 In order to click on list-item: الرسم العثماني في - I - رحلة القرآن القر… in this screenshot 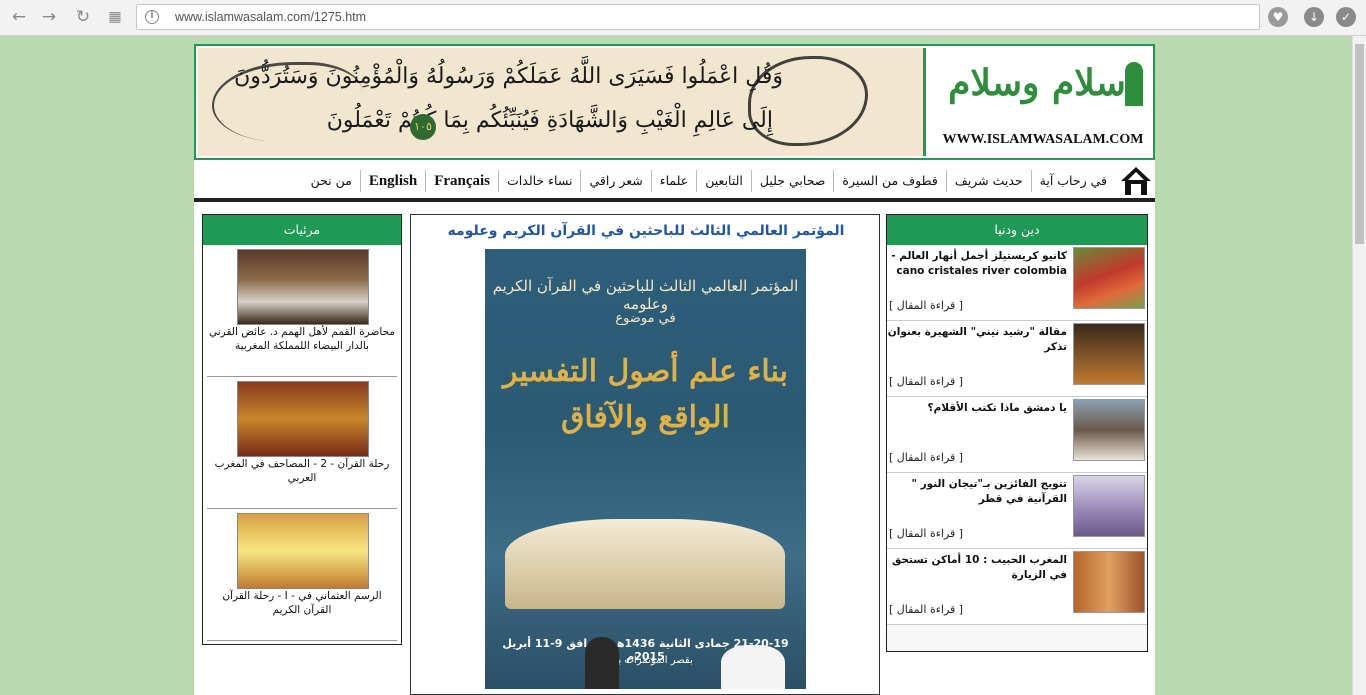, I will do `click(302, 575)`.